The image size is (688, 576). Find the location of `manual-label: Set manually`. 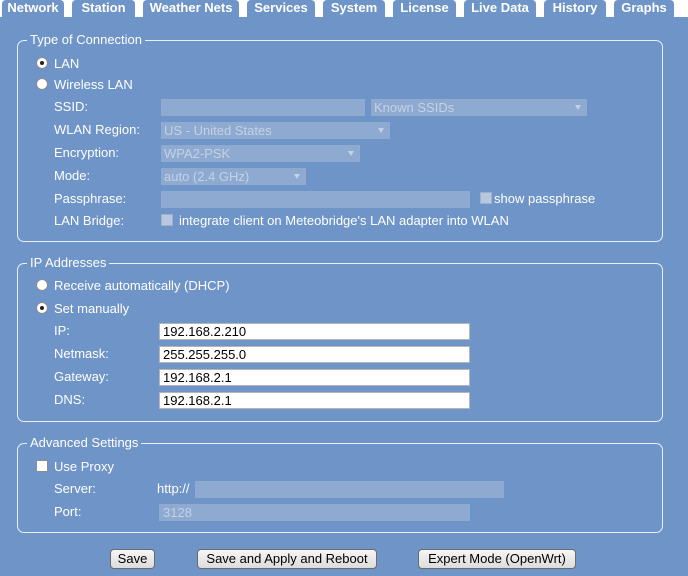

manual-label: Set manually is located at coordinates (92, 308).